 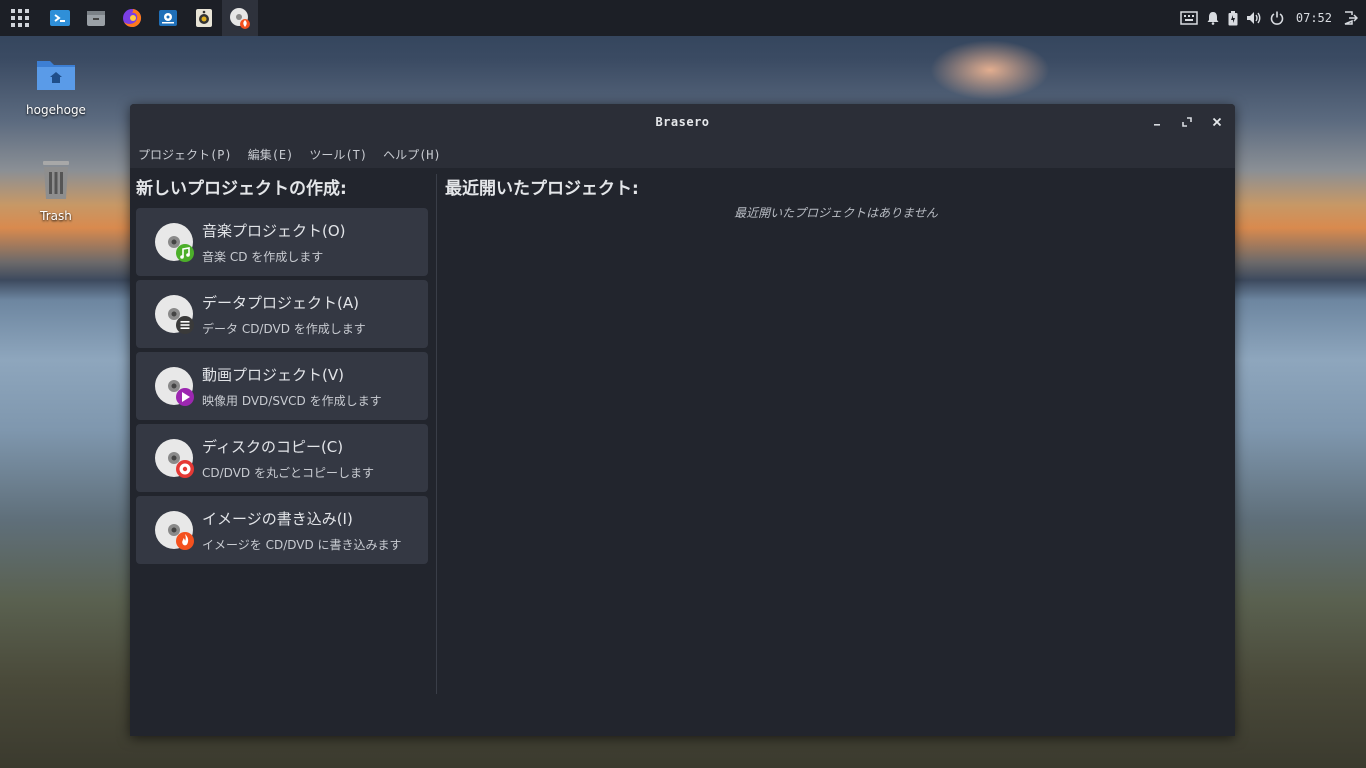 I want to click on disc-copy-button: ディスクのコピー(C) CD/DVD を丸ごとコピーします, so click(x=282, y=458).